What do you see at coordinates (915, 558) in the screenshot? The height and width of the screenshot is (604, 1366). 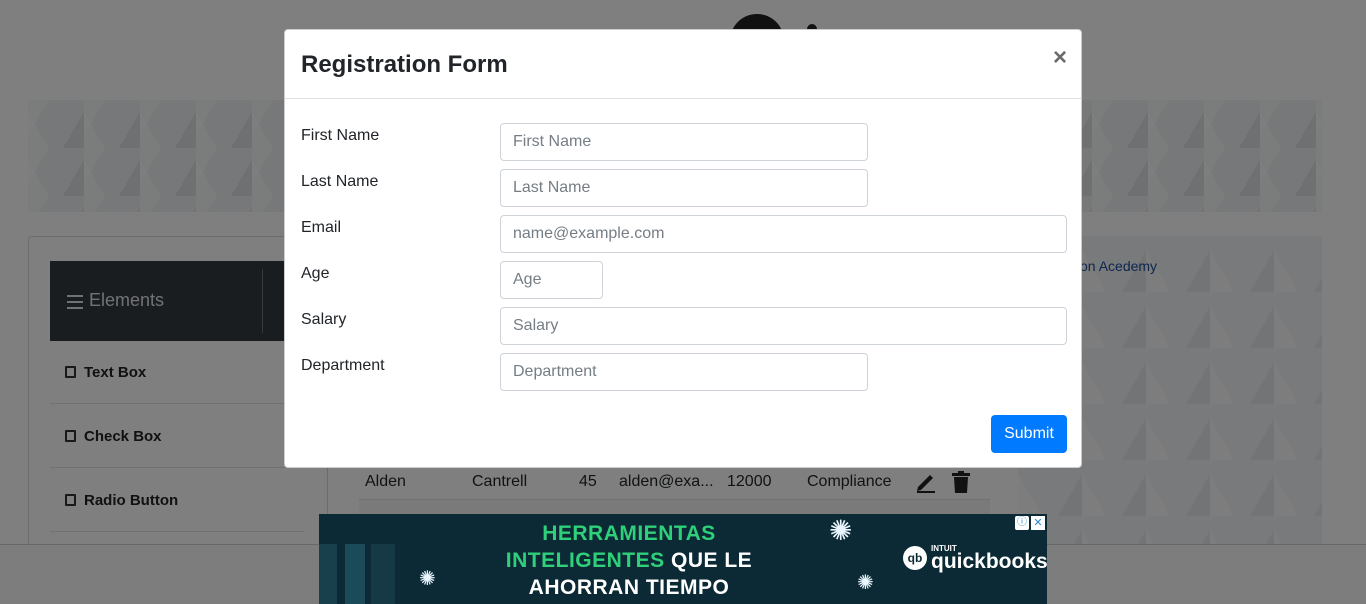 I see `quickbooks-mark: qb` at bounding box center [915, 558].